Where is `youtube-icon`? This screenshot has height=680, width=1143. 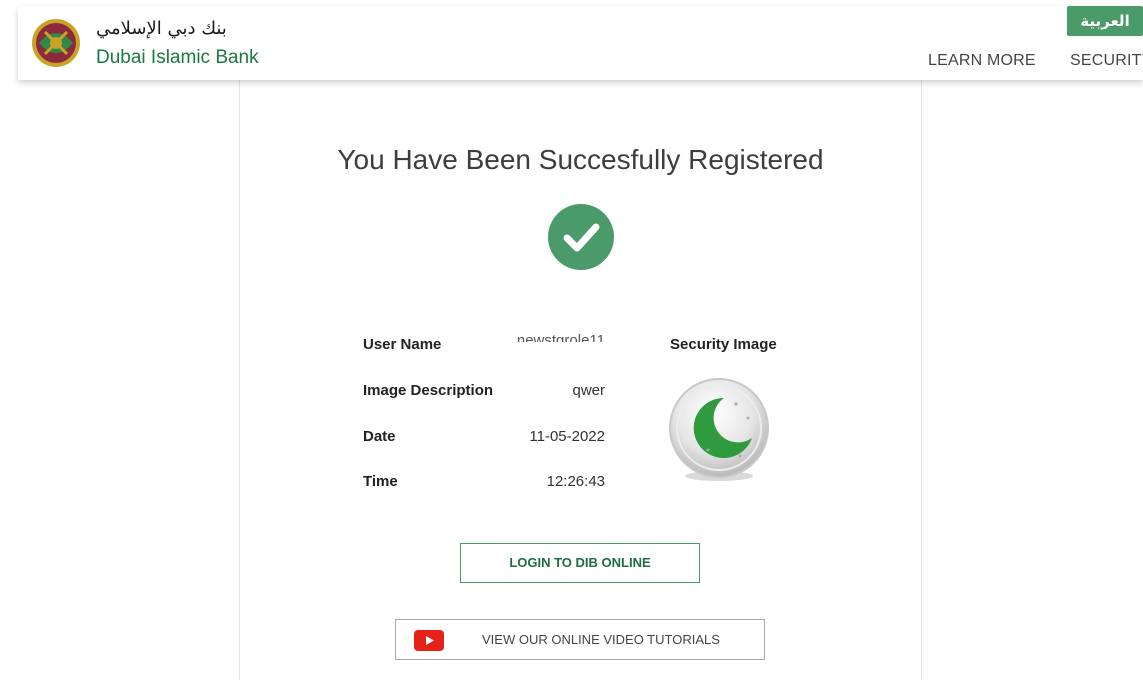
youtube-icon is located at coordinates (429, 640).